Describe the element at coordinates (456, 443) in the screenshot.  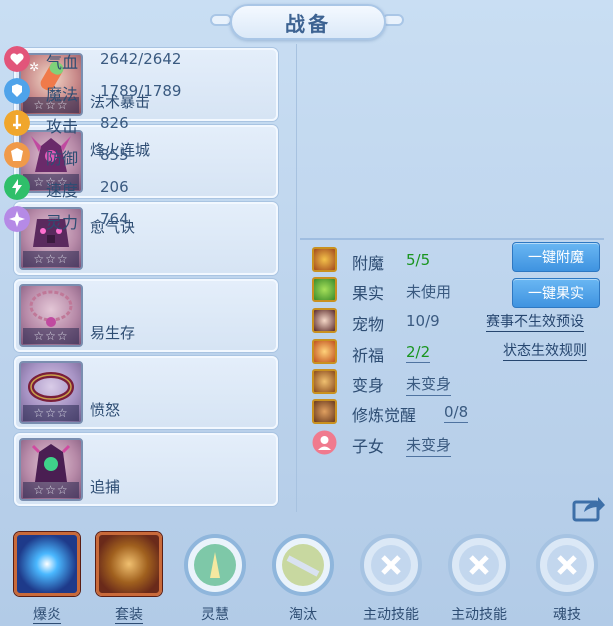
I see `feature-child: 子女 未变身` at that location.